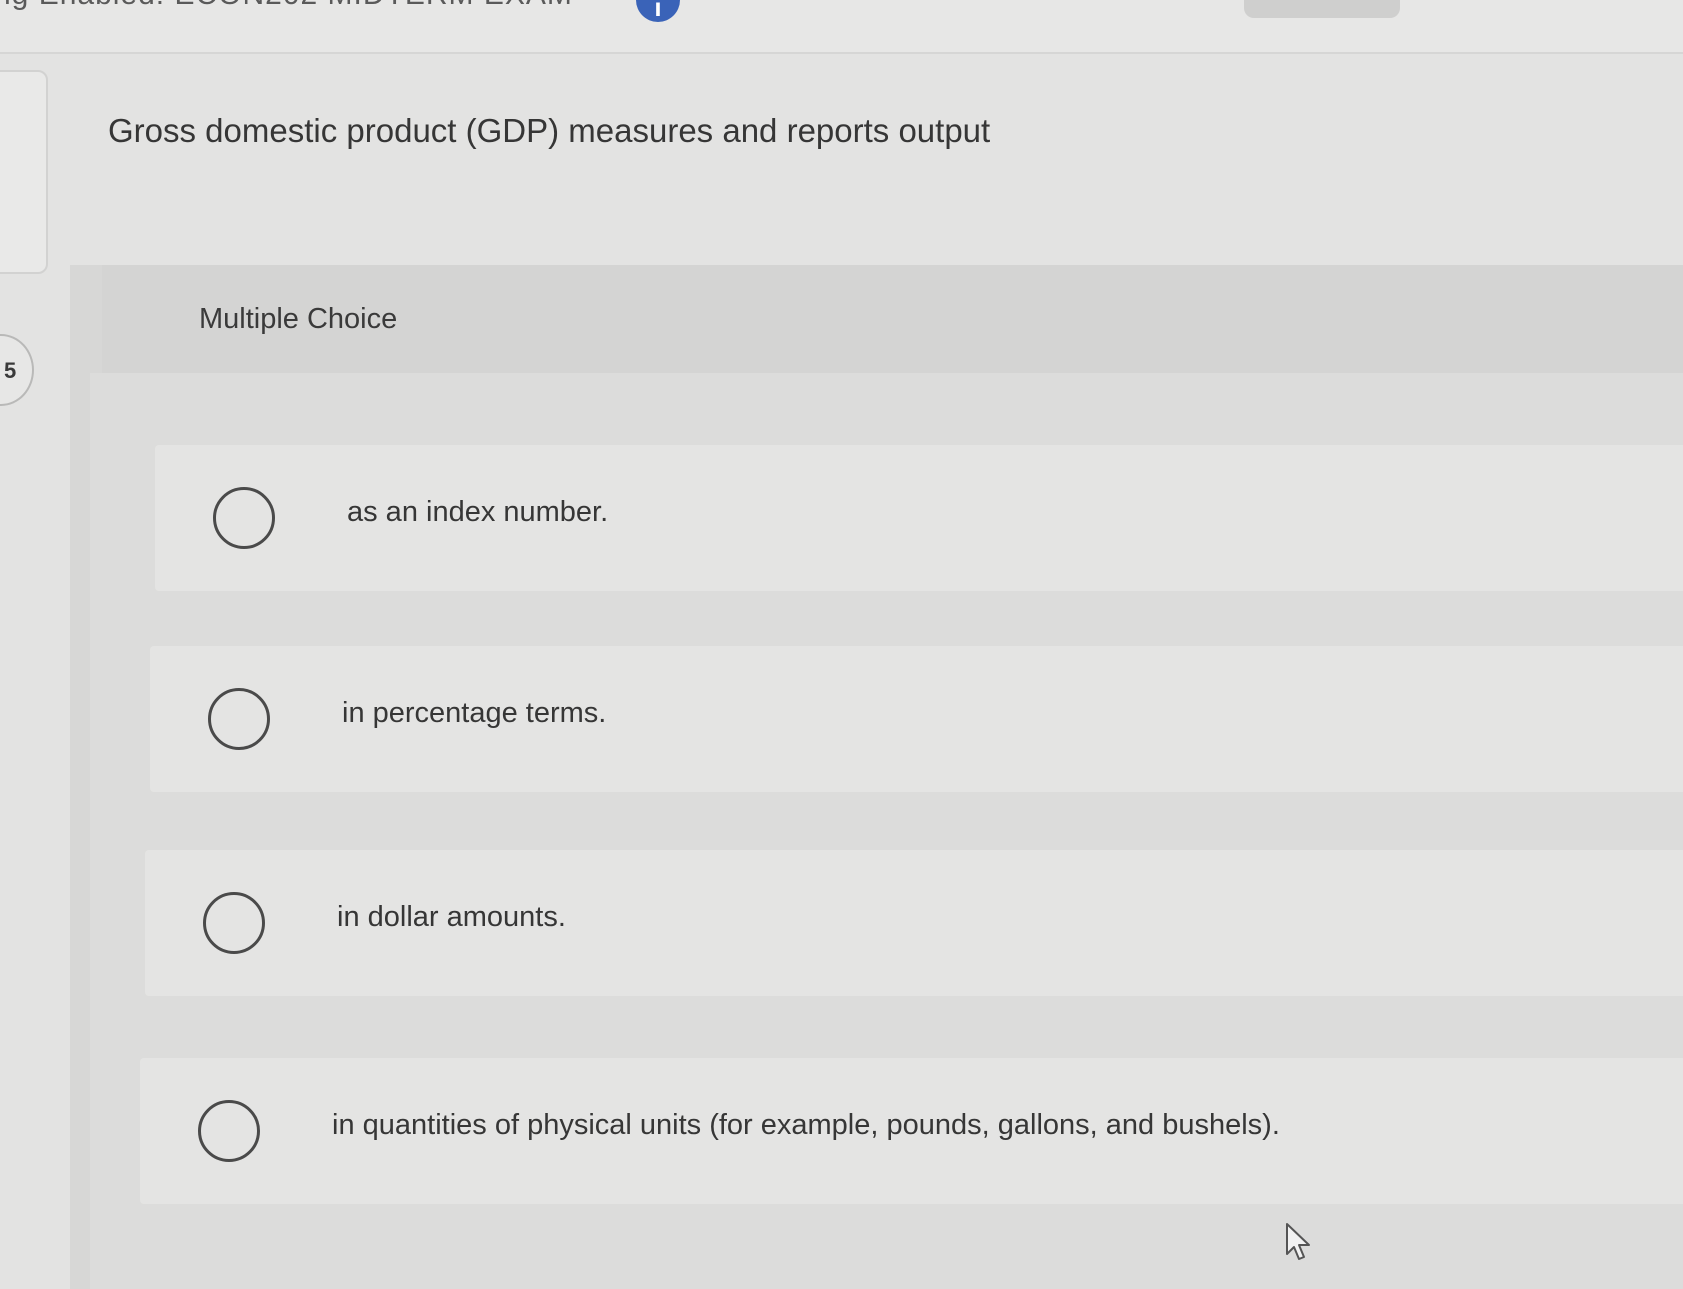  Describe the element at coordinates (1298, 1241) in the screenshot. I see `mouse-pointer-icon` at that location.